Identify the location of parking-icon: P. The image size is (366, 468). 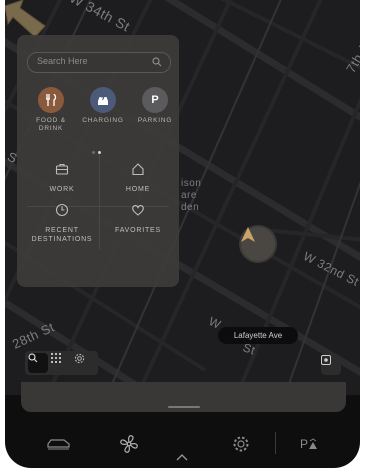
(155, 100).